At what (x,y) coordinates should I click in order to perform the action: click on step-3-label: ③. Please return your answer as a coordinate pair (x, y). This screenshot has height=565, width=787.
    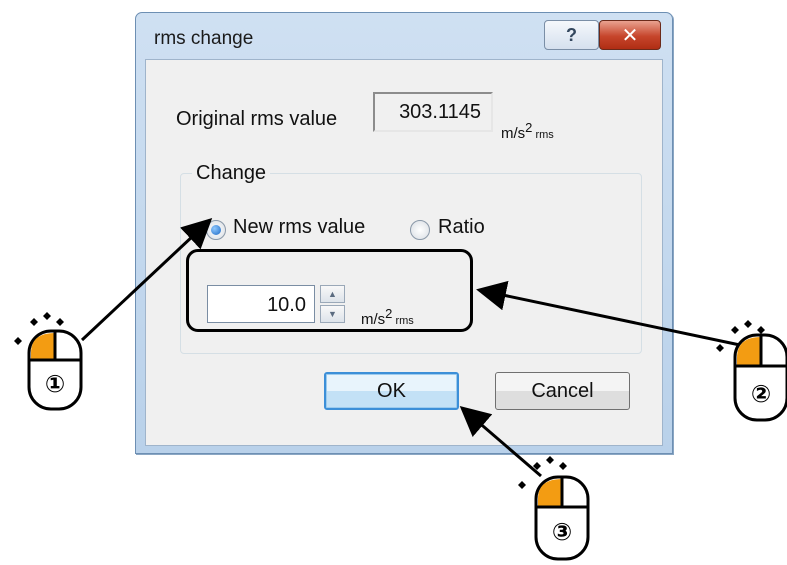
    Looking at the image, I should click on (562, 532).